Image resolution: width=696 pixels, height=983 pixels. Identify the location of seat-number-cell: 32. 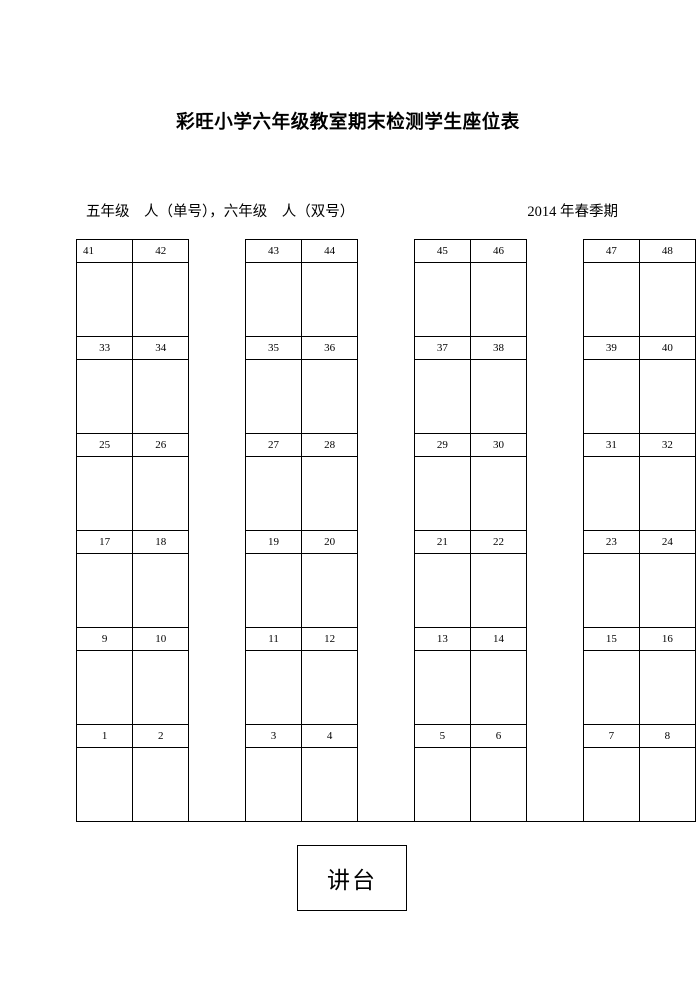
(667, 445).